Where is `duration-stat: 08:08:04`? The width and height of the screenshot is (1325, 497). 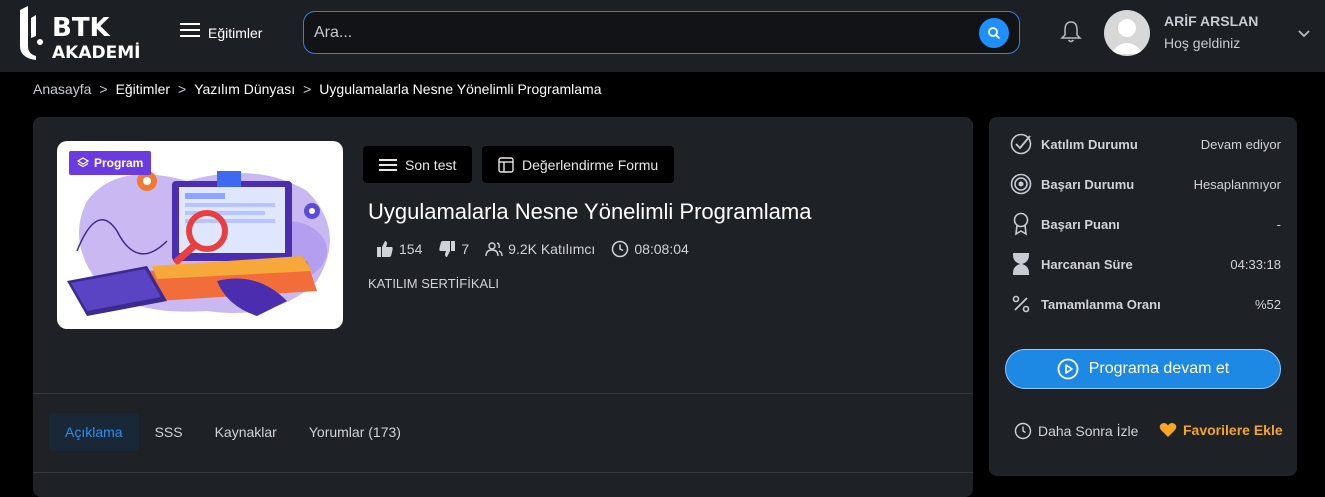 duration-stat: 08:08:04 is located at coordinates (650, 249).